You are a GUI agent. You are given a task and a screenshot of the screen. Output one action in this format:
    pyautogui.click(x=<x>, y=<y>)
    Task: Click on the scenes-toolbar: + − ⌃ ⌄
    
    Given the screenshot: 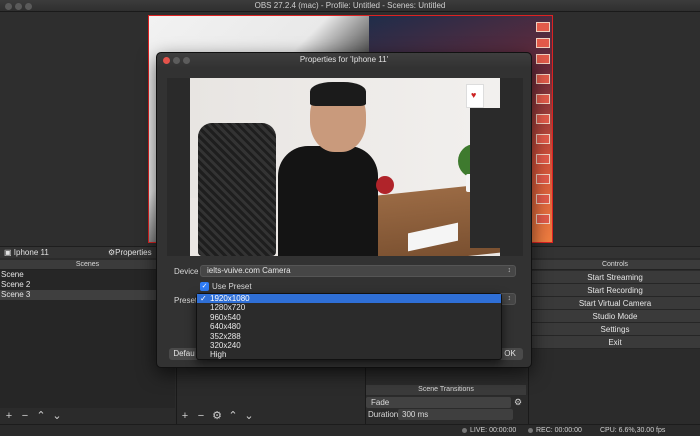 What is the action you would take?
    pyautogui.click(x=34, y=416)
    